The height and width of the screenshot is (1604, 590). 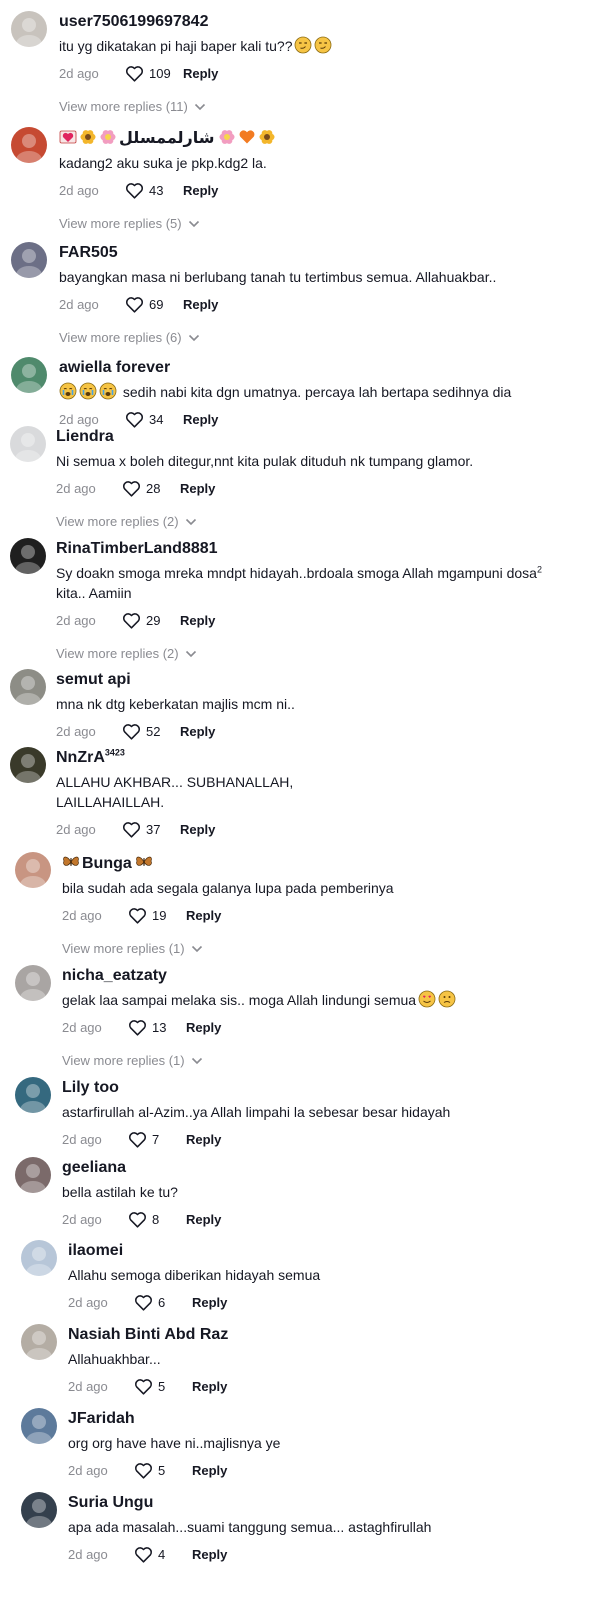 I want to click on like-button: 29, so click(x=151, y=620).